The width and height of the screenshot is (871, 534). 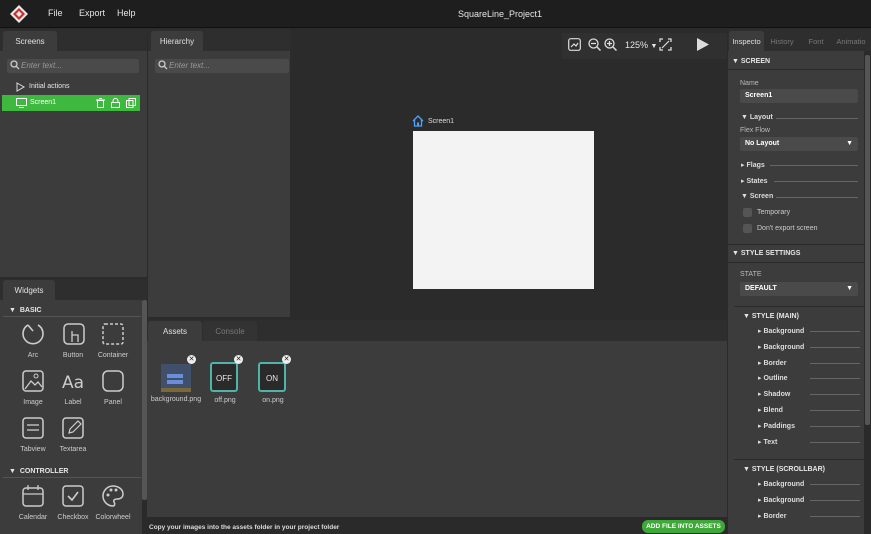 What do you see at coordinates (113, 391) in the screenshot?
I see `widget-panel: Panel` at bounding box center [113, 391].